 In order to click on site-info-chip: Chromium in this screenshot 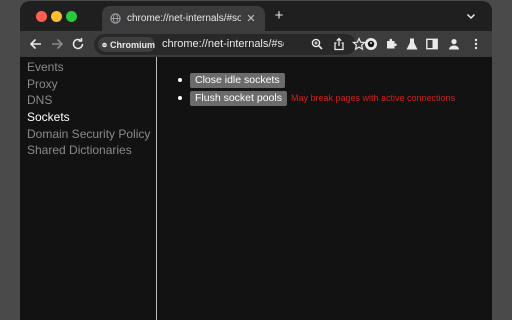, I will do `click(126, 44)`.